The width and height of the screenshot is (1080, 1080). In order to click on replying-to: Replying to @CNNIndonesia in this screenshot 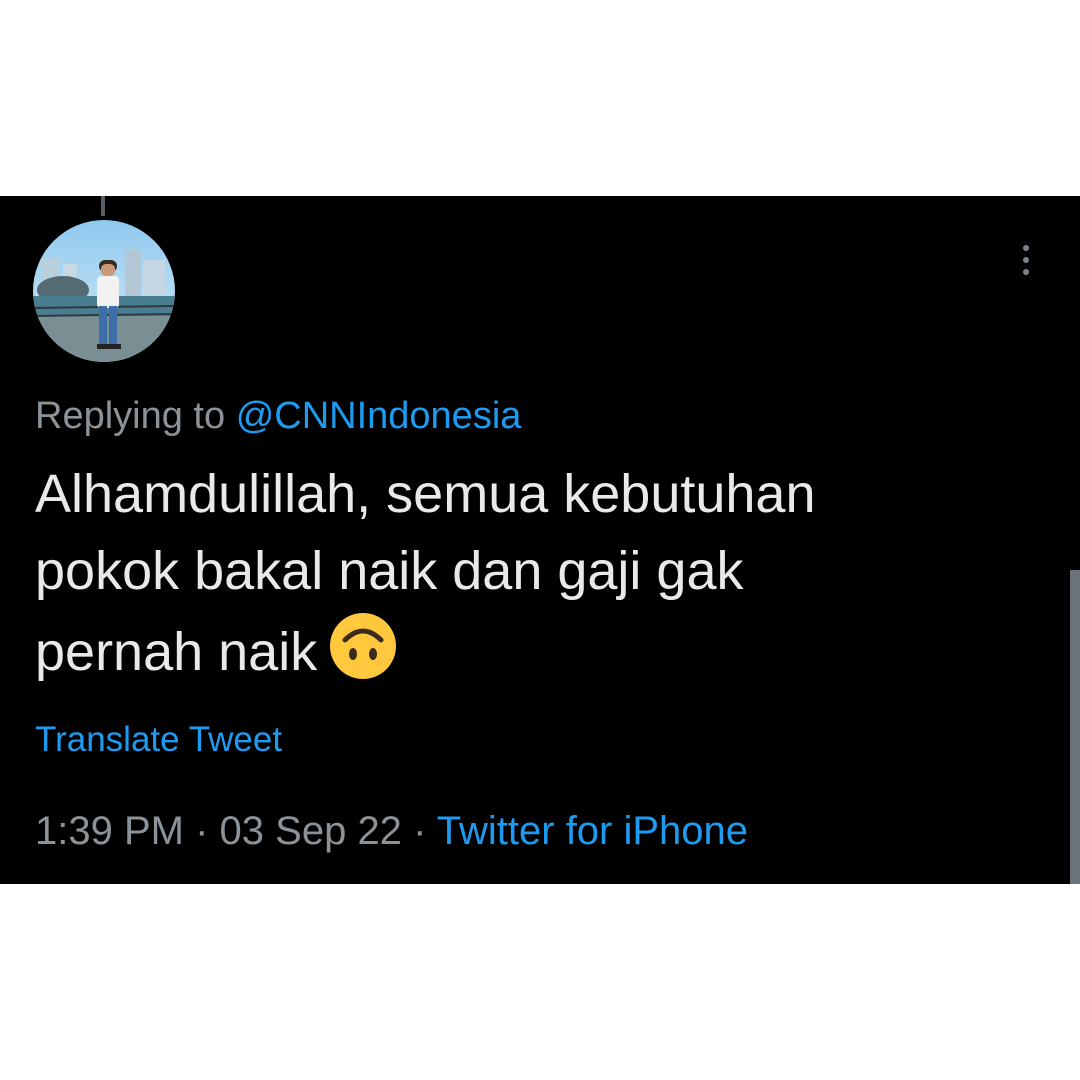, I will do `click(278, 416)`.